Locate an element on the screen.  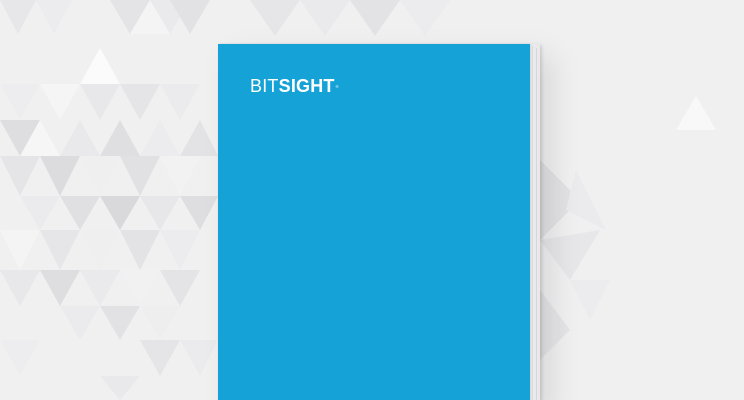
logo-text-bold: SIGHT is located at coordinates (306, 86).